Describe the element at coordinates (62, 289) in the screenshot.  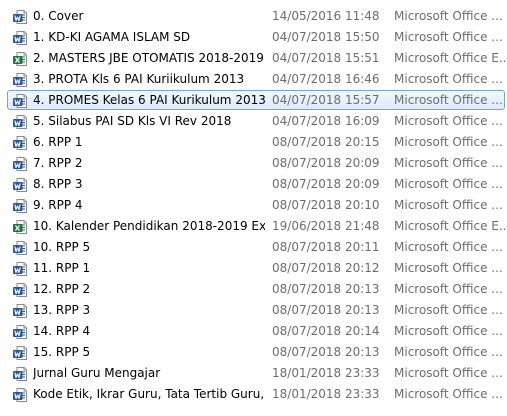
I see `file-name: 12. RPP 2` at that location.